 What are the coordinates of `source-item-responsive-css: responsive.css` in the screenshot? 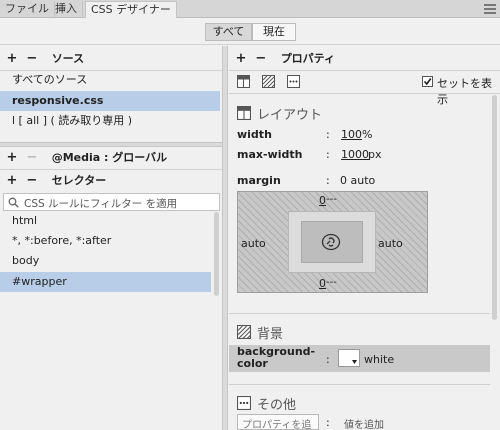 It's located at (110, 101).